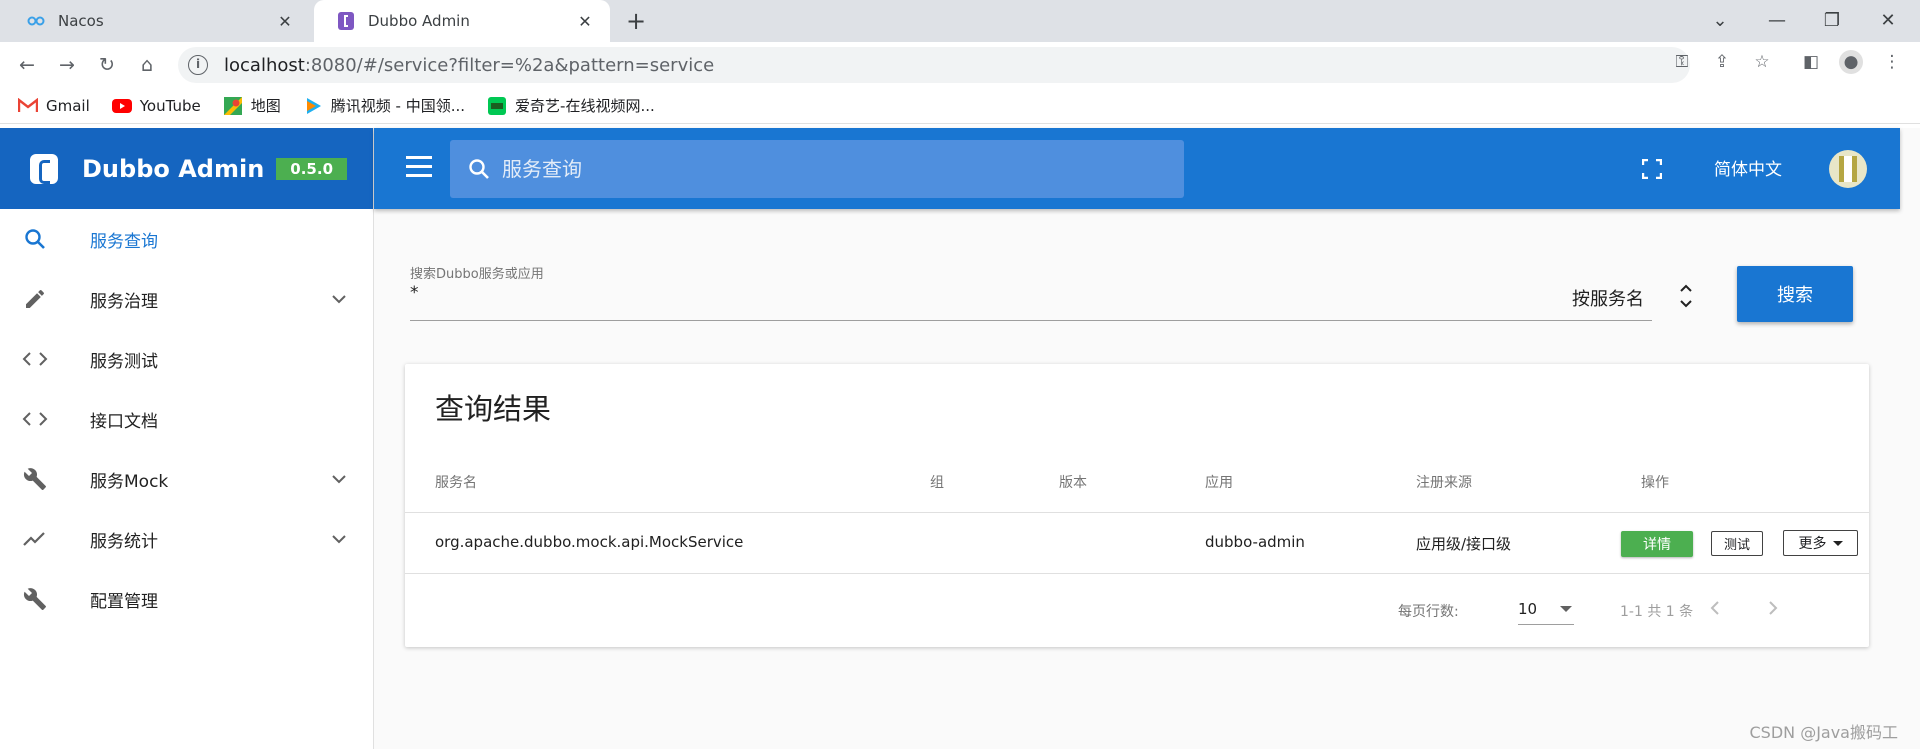 This screenshot has height=749, width=1920. I want to click on bookmark-gmail: Gmail, so click(54, 106).